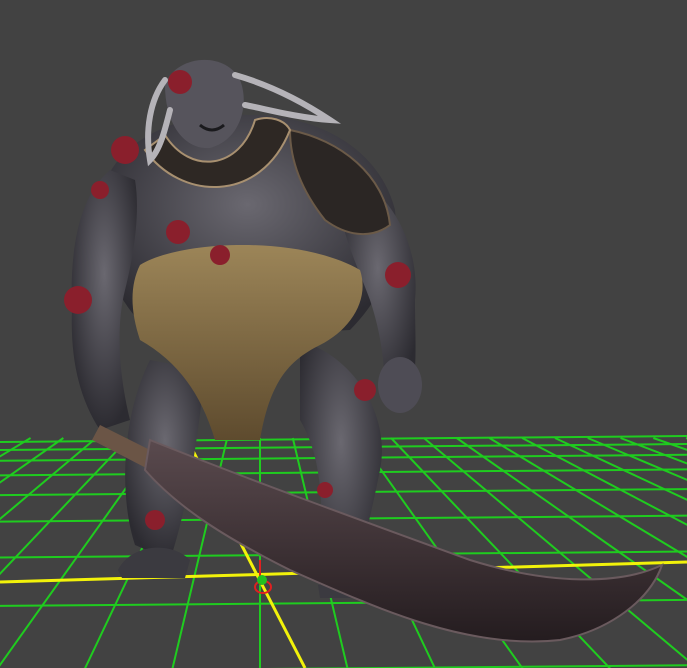 The image size is (687, 668). Describe the element at coordinates (400, 385) in the screenshot. I see `right-hand` at that location.